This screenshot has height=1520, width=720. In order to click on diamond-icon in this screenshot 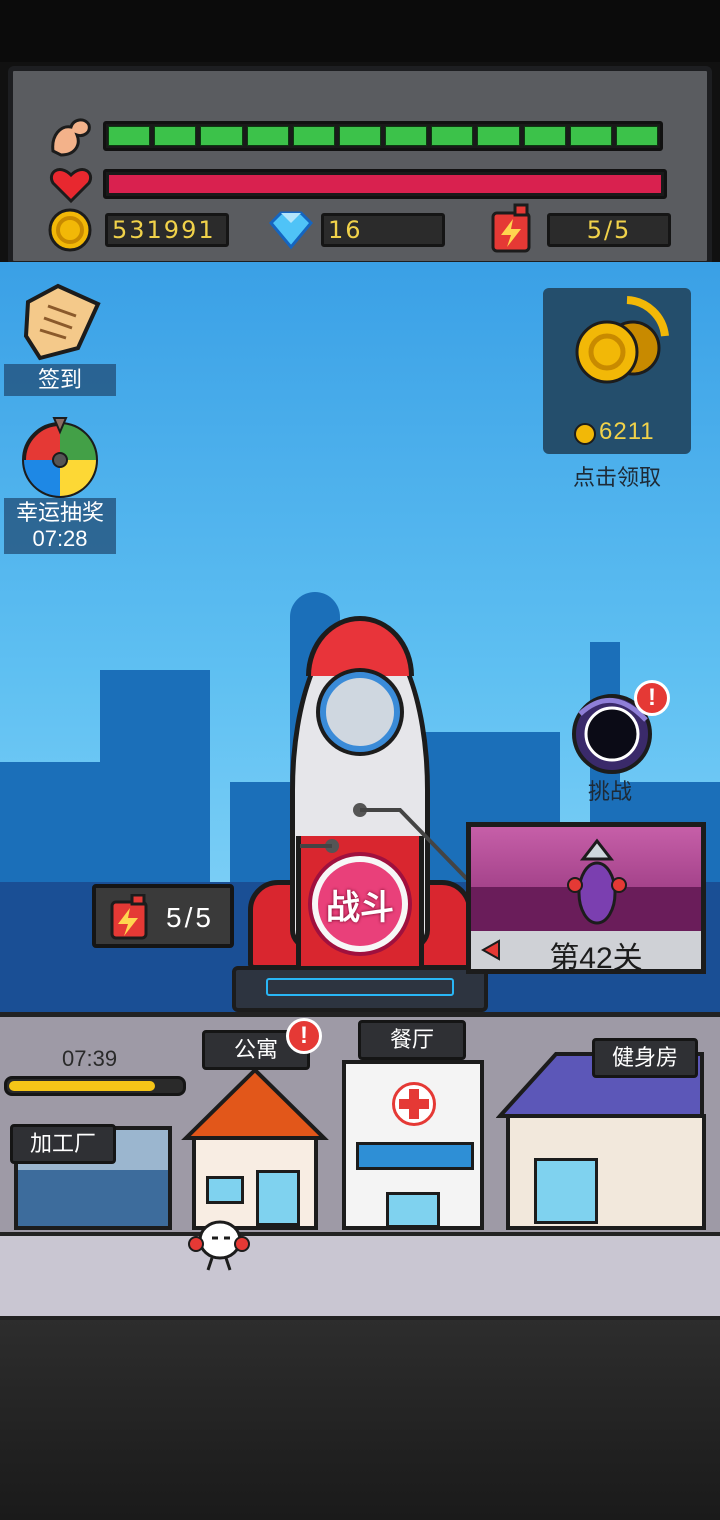, I will do `click(291, 230)`.